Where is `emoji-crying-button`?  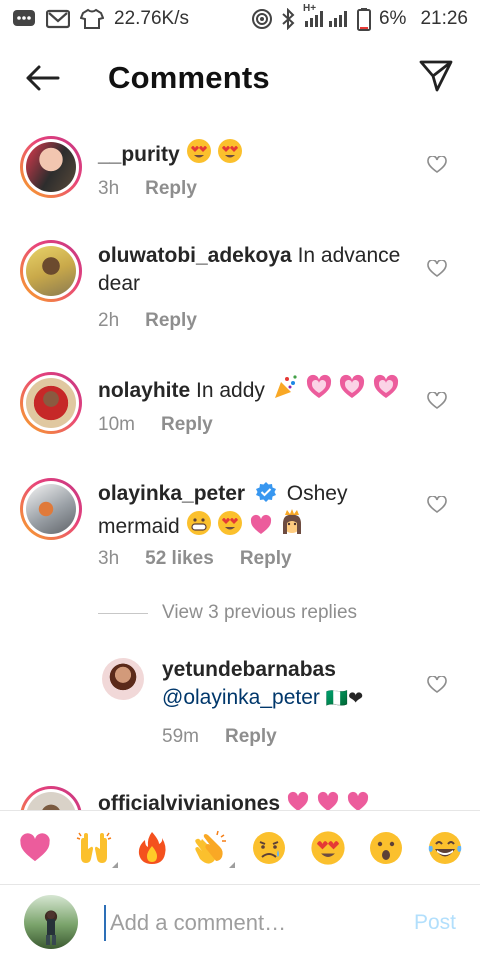
emoji-crying-button is located at coordinates (269, 848).